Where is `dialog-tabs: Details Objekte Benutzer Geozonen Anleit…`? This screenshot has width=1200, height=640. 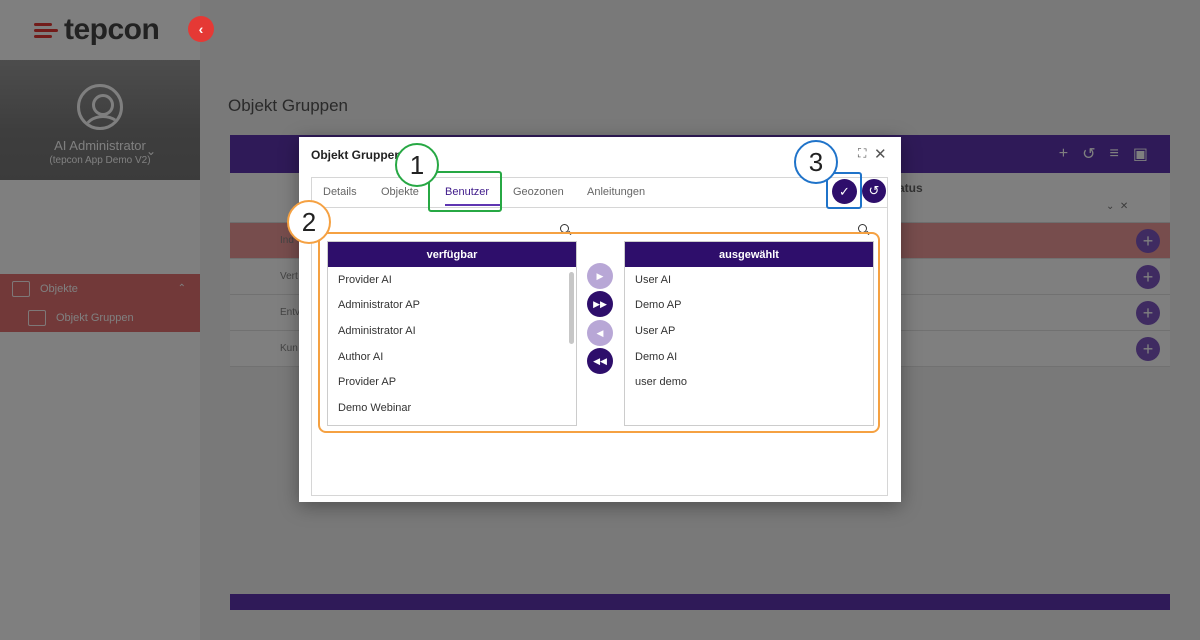
dialog-tabs: Details Objekte Benutzer Geozonen Anleit… is located at coordinates (599, 193).